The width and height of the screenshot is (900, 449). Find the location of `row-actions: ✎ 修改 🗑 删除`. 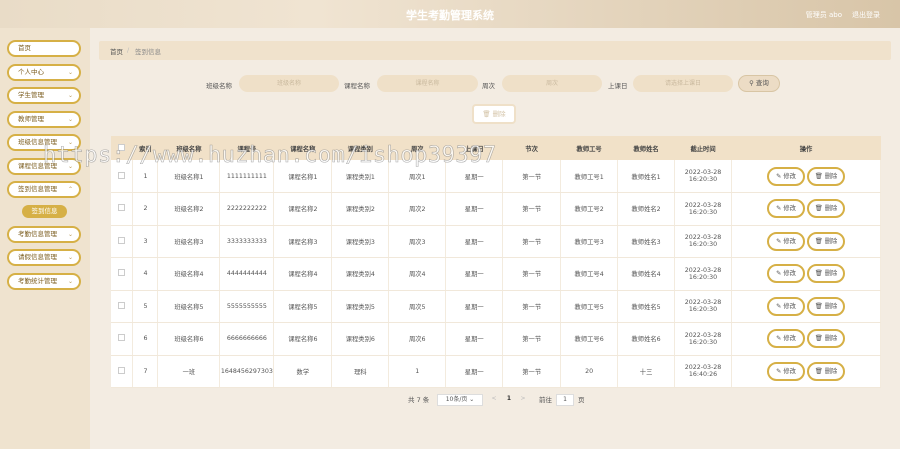

row-actions: ✎ 修改 🗑 删除 is located at coordinates (806, 209).